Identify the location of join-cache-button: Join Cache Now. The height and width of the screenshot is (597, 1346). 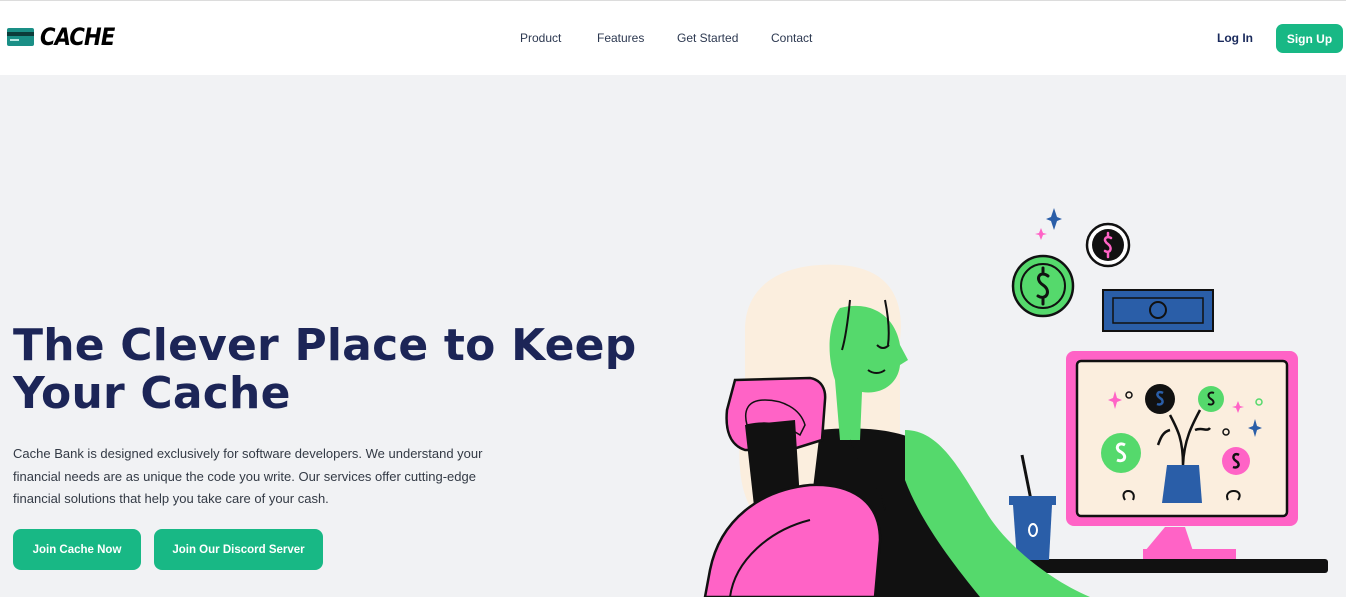
(77, 549).